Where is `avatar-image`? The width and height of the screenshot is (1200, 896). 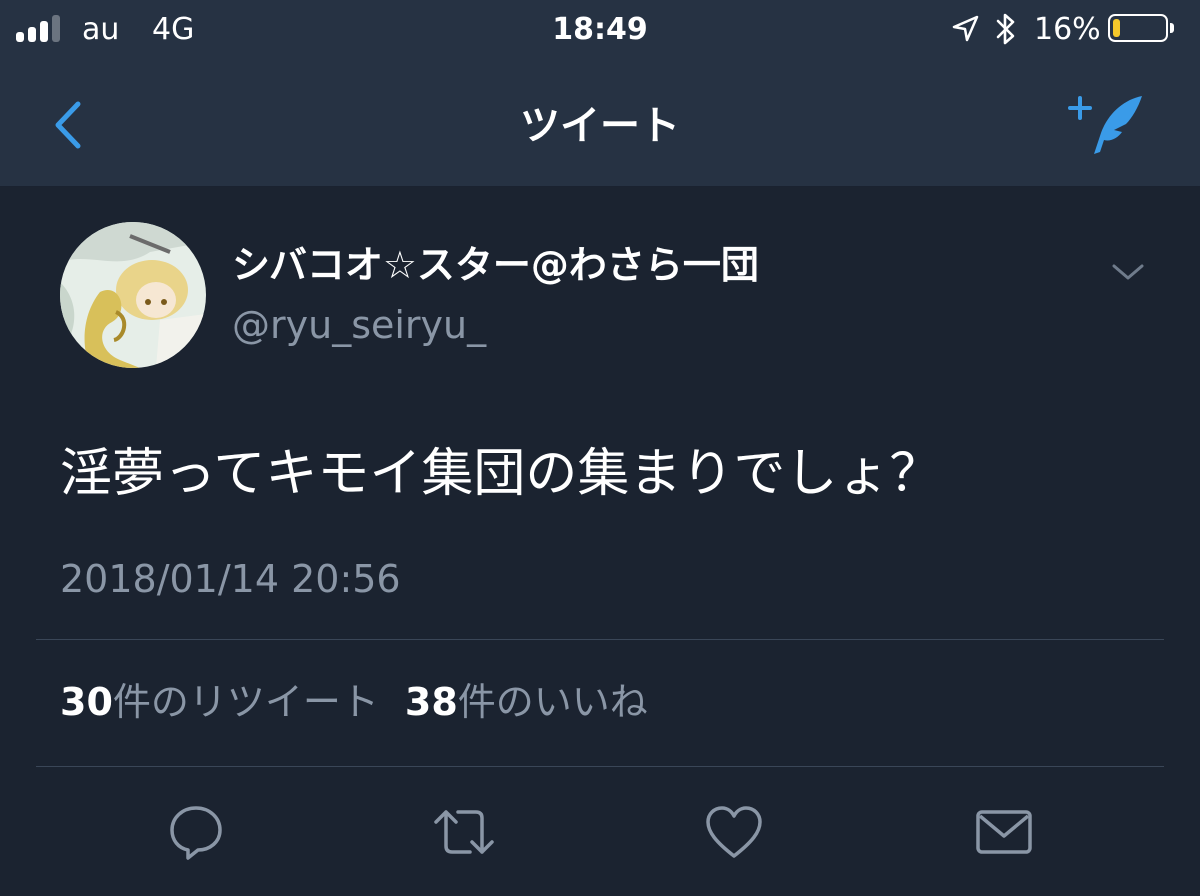
avatar-image is located at coordinates (133, 295).